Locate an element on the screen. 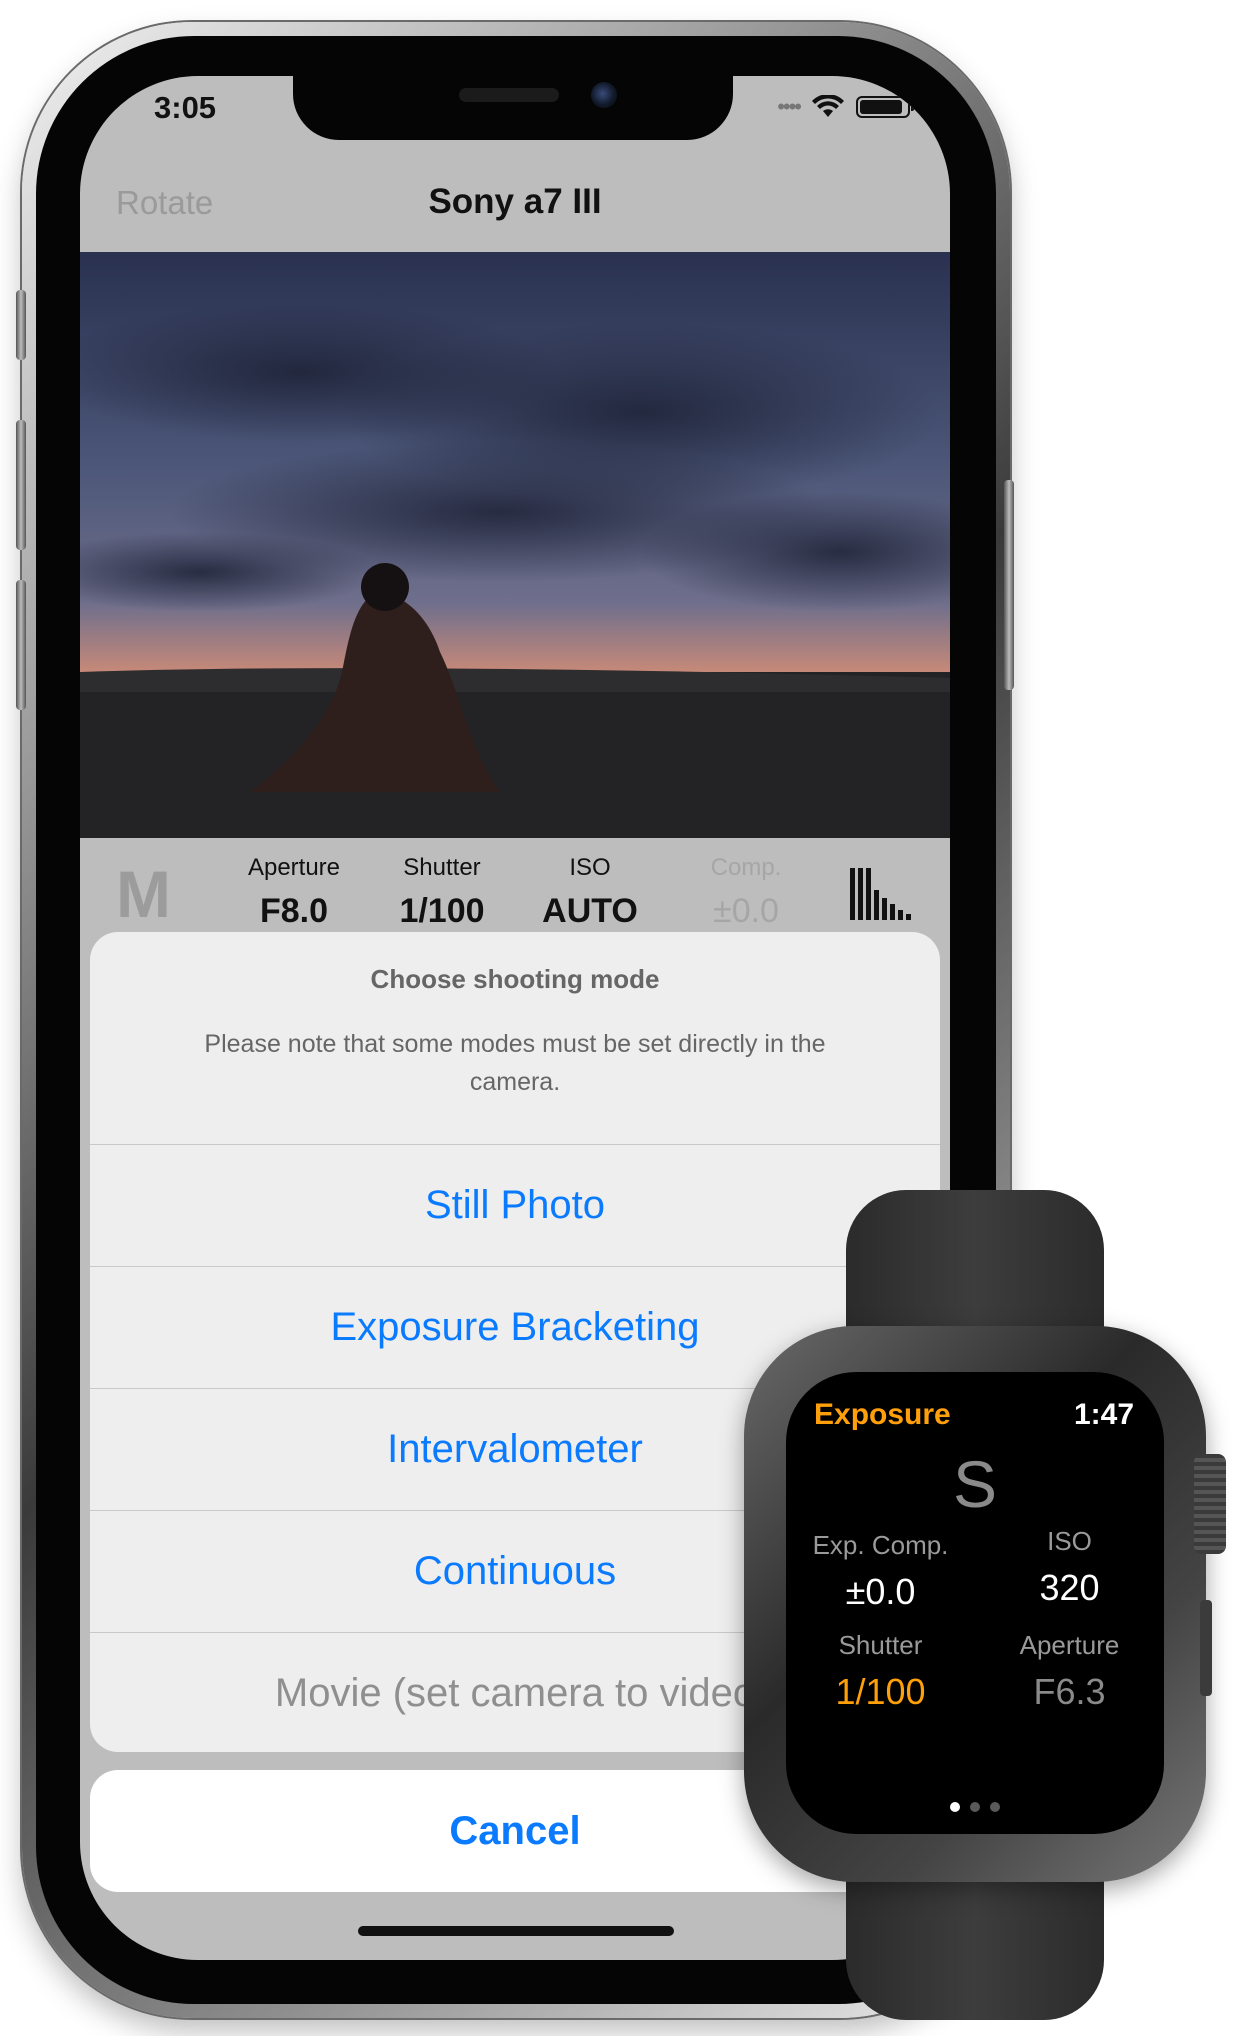 The height and width of the screenshot is (2036, 1246). aperture-control: Aperture F8.0 is located at coordinates (294, 892).